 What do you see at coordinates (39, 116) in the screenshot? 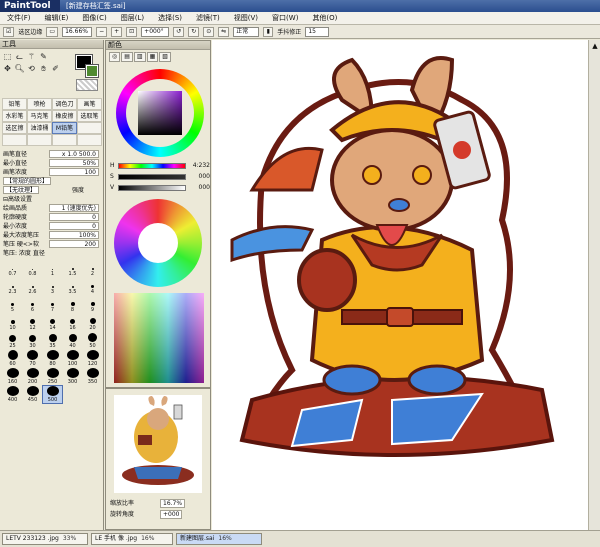
I see `brush-marker: 马克笔` at bounding box center [39, 116].